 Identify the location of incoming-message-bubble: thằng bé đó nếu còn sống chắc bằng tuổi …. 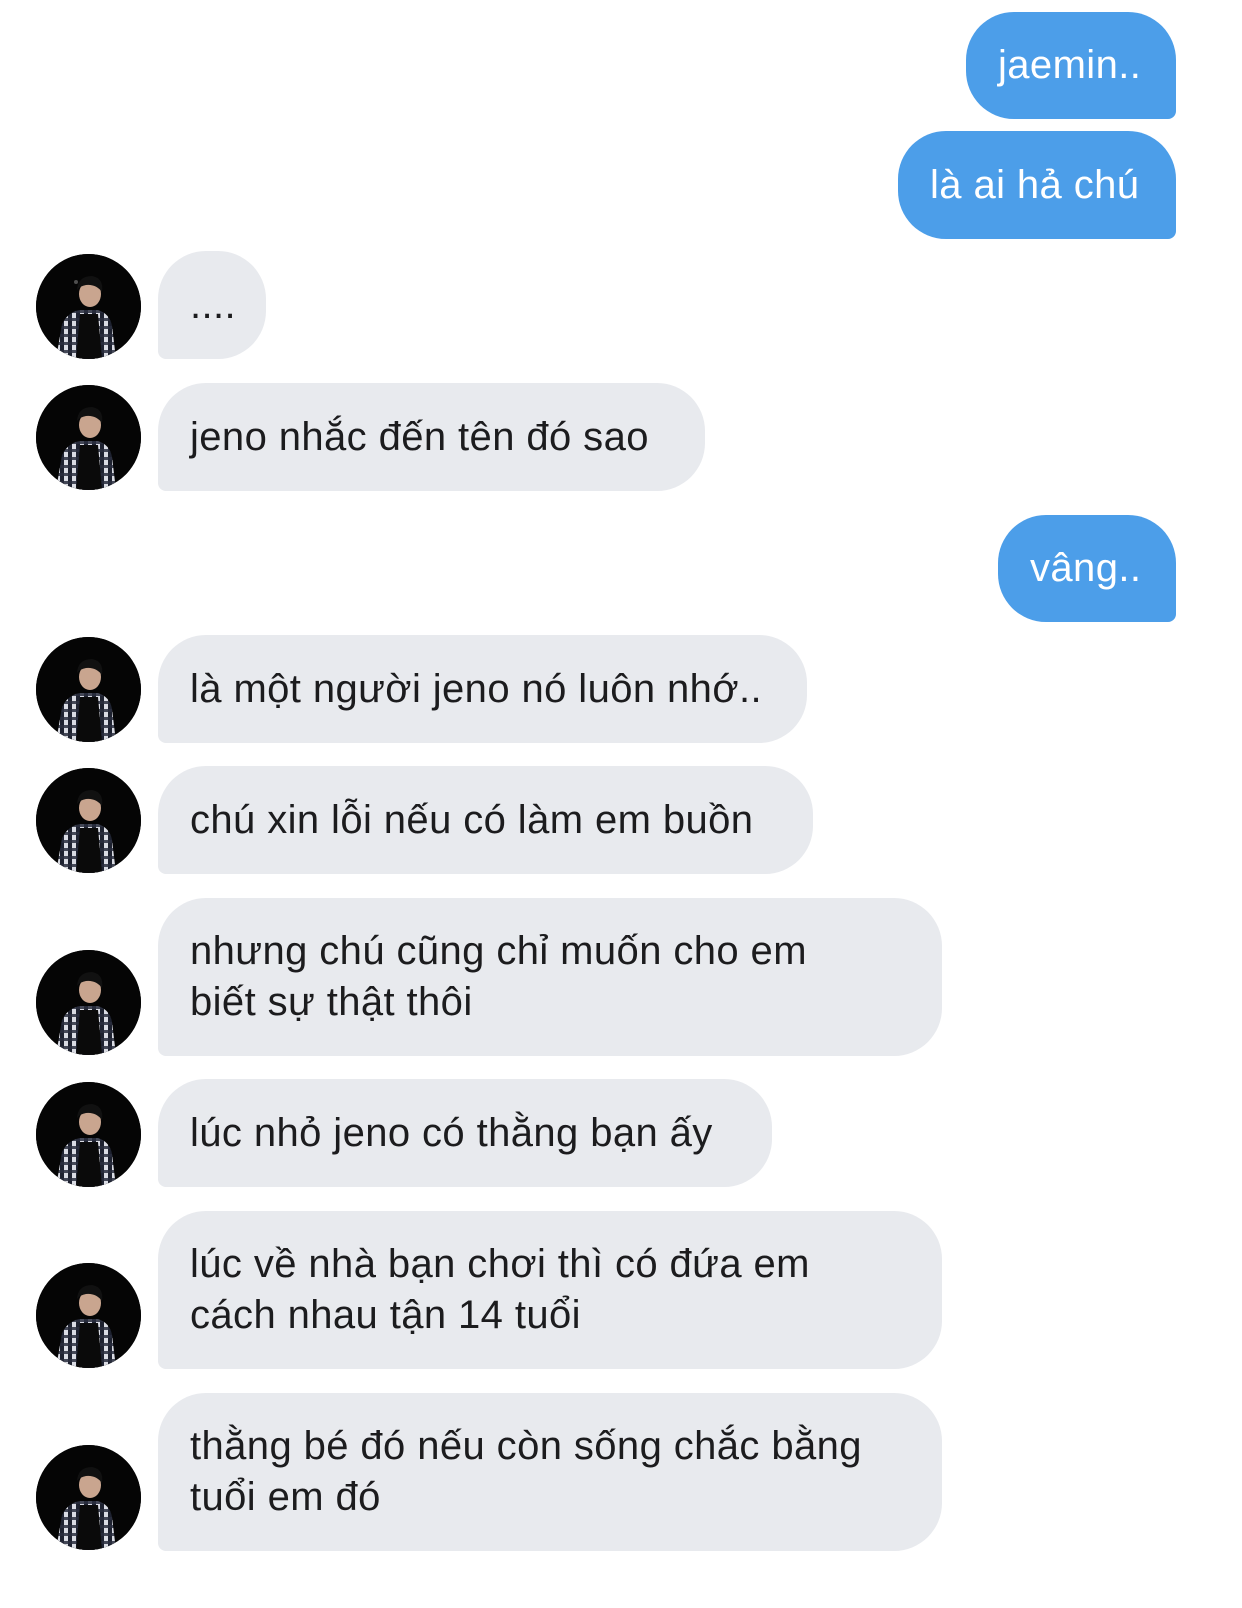
(550, 1472).